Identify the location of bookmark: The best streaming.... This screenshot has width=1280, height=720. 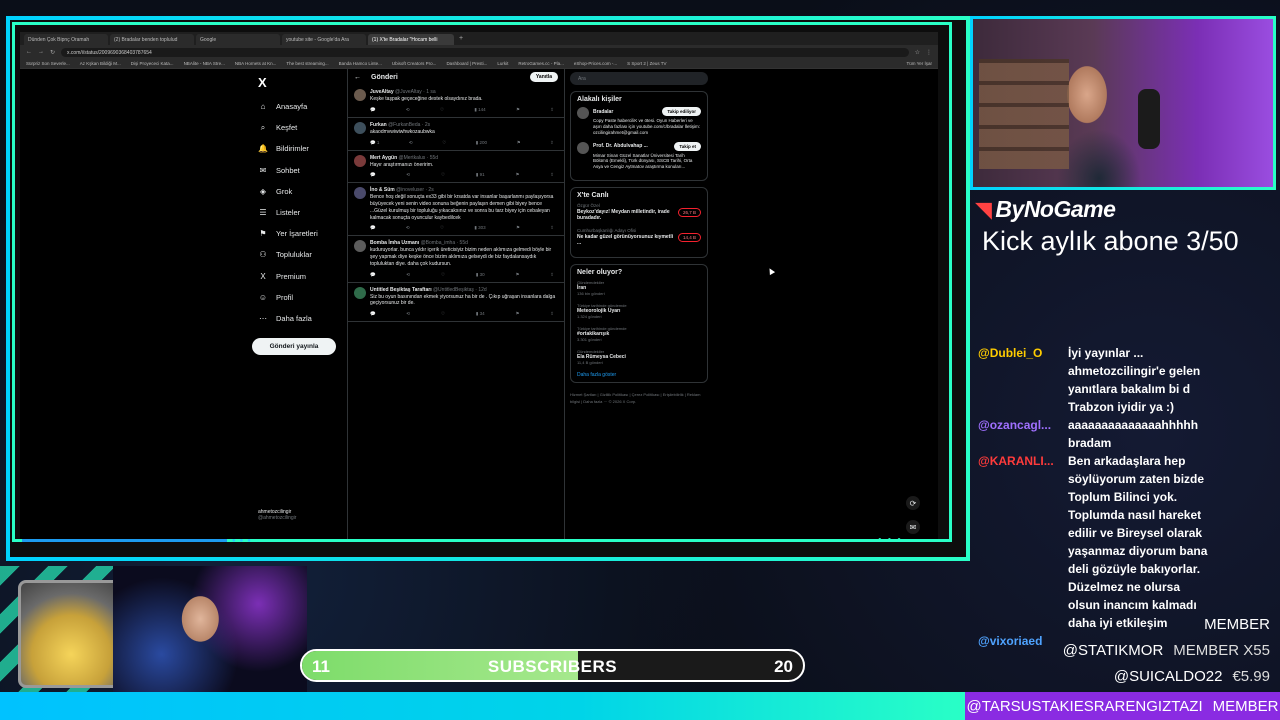
(307, 63).